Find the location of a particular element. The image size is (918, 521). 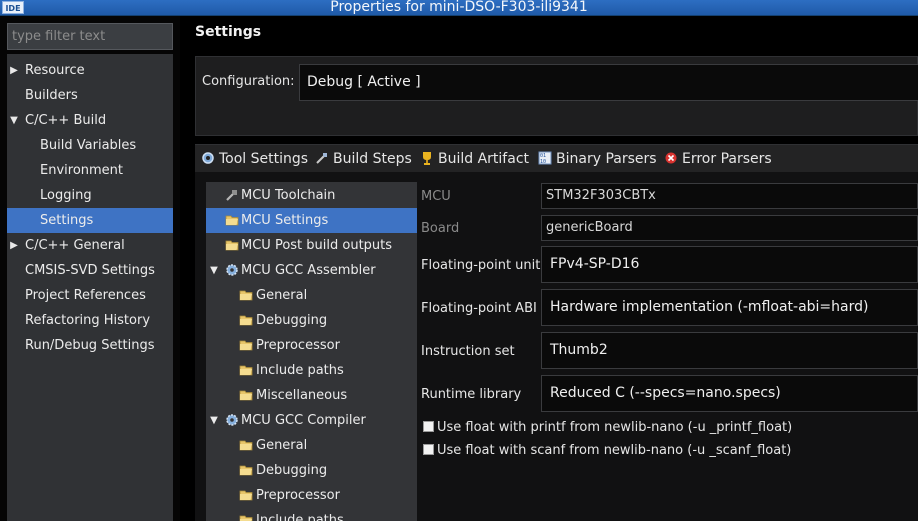

tool-item-compiler-include-paths: Include paths is located at coordinates (311, 514).